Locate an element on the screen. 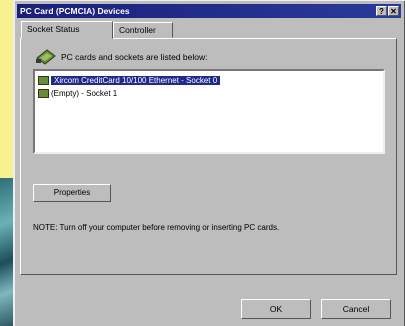 Image resolution: width=405 pixels, height=326 pixels. title-bar: PC Card (PCMCIA) Devices ? ✕ is located at coordinates (209, 11).